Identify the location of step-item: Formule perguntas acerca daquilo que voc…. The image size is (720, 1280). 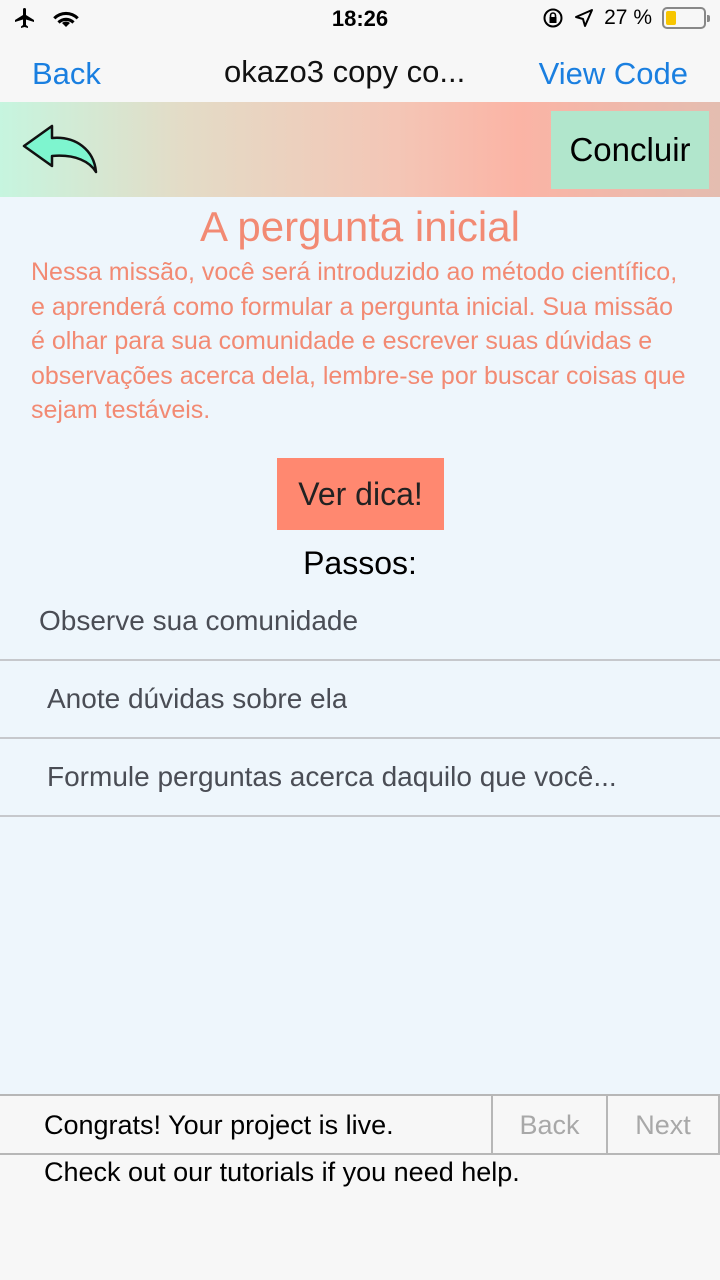
(360, 778).